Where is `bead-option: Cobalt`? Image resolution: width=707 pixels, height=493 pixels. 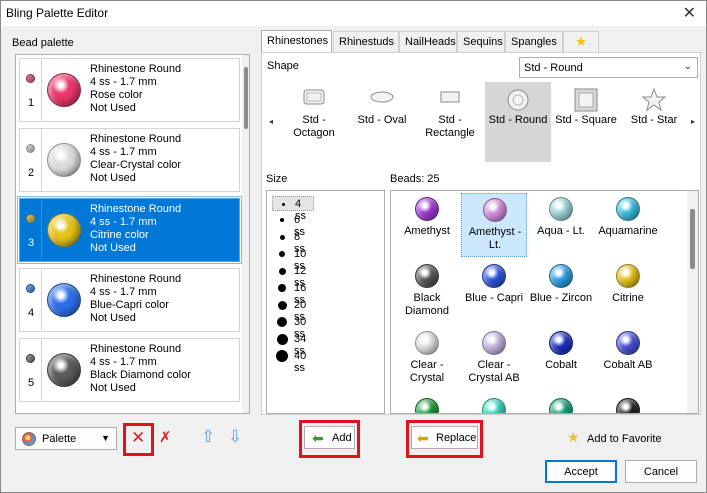 bead-option: Cobalt is located at coordinates (561, 359).